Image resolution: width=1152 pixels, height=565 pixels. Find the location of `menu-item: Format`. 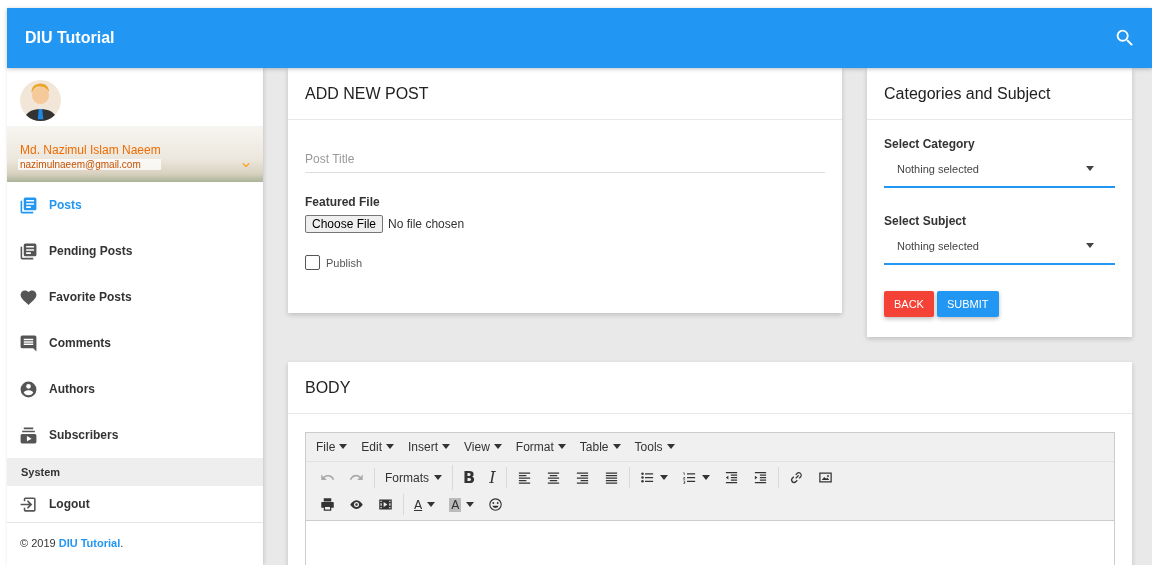

menu-item: Format is located at coordinates (540, 447).